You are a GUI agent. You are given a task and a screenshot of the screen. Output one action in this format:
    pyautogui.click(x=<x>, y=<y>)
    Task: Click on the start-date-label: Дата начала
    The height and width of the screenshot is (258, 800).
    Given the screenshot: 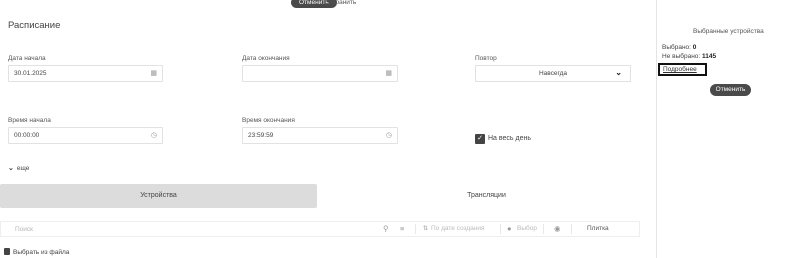 What is the action you would take?
    pyautogui.click(x=27, y=58)
    